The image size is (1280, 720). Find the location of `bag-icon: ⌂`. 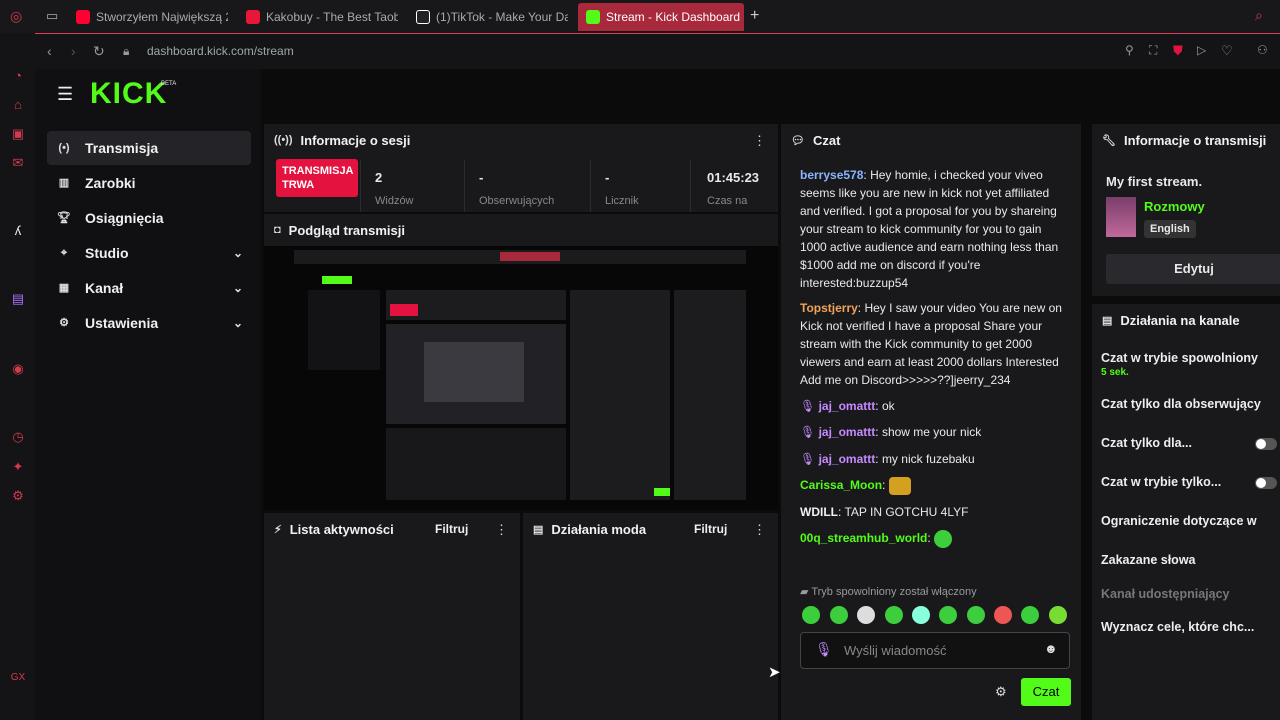

bag-icon: ⌂ is located at coordinates (18, 105).